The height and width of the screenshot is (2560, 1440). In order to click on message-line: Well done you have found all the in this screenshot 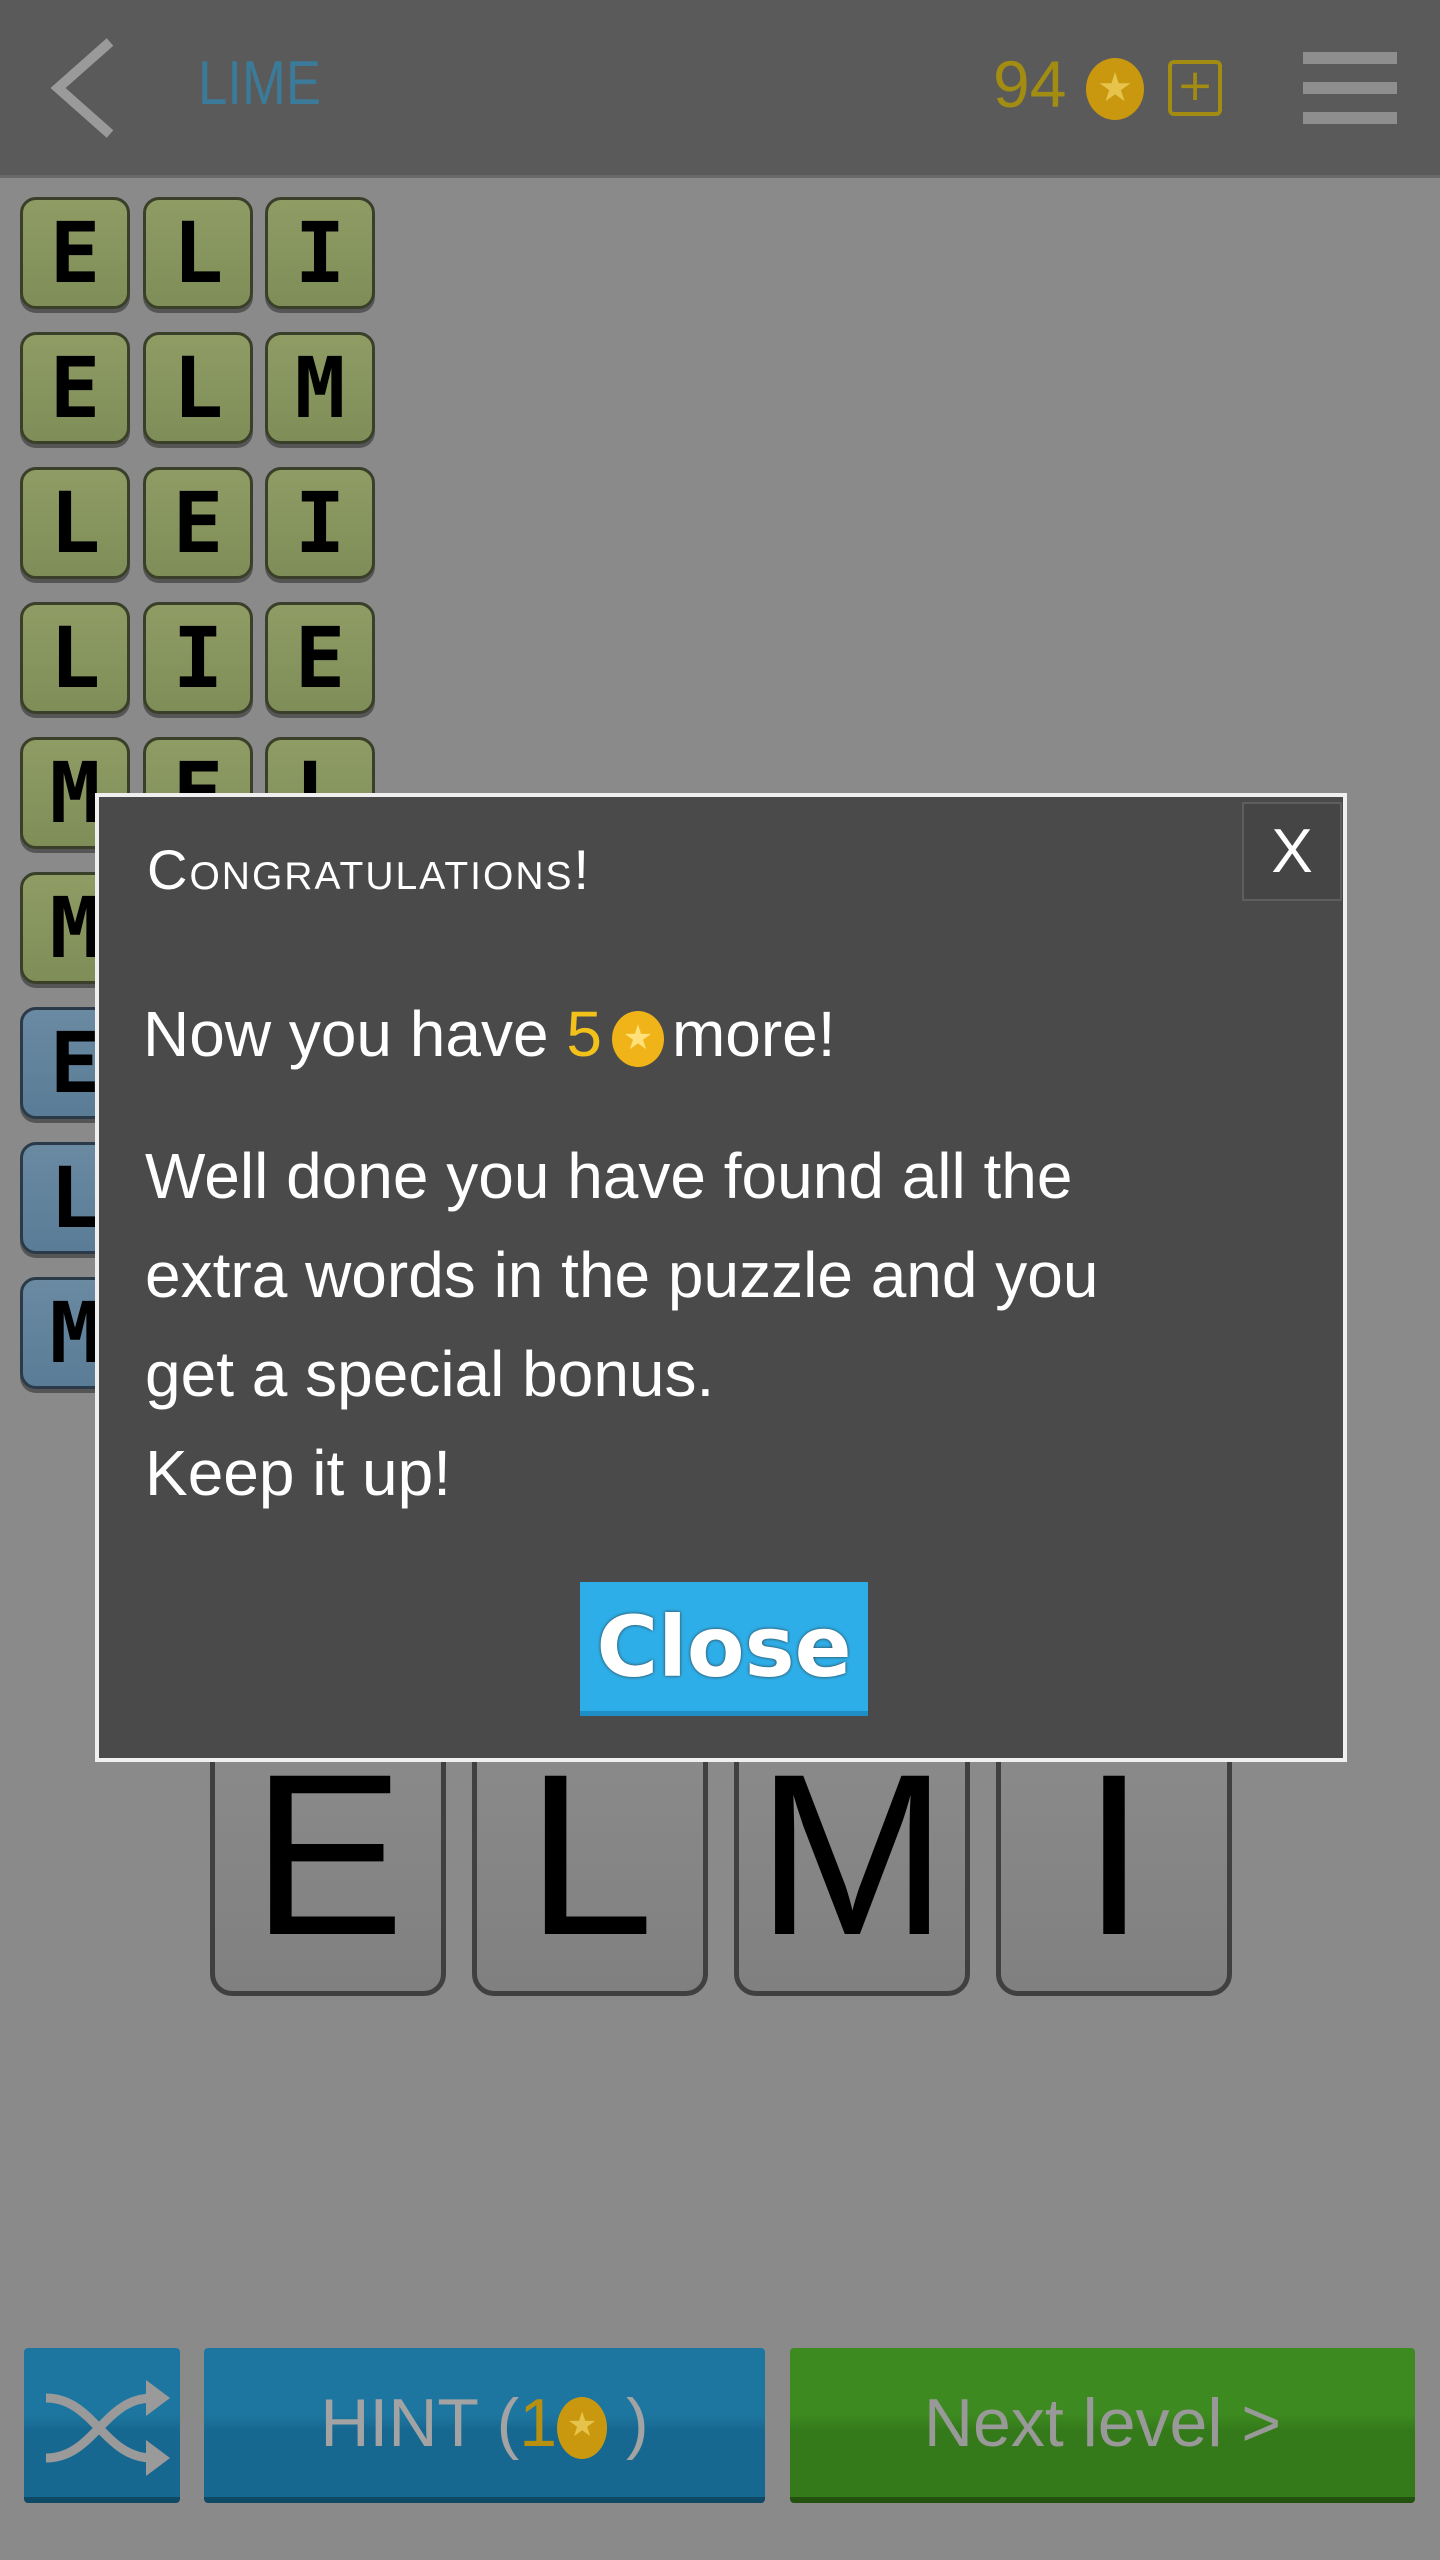, I will do `click(609, 1176)`.